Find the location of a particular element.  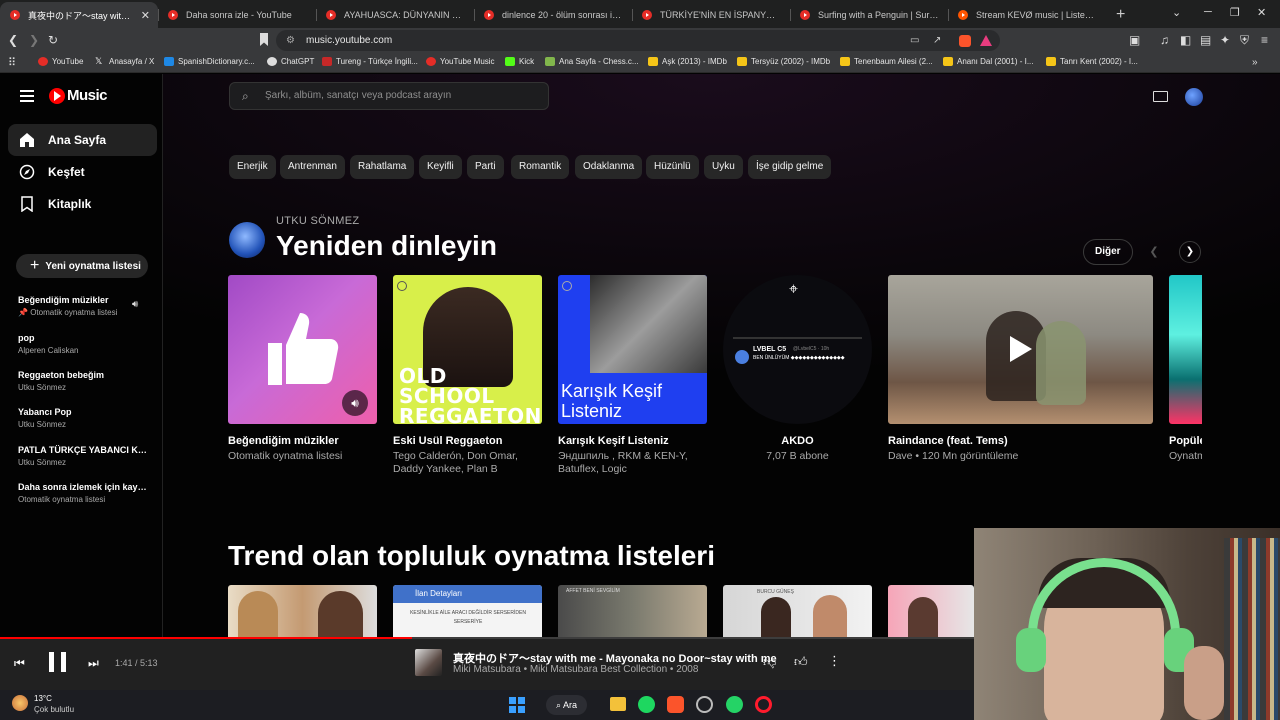

media-controls-icon: ♫ is located at coordinates (1164, 40).